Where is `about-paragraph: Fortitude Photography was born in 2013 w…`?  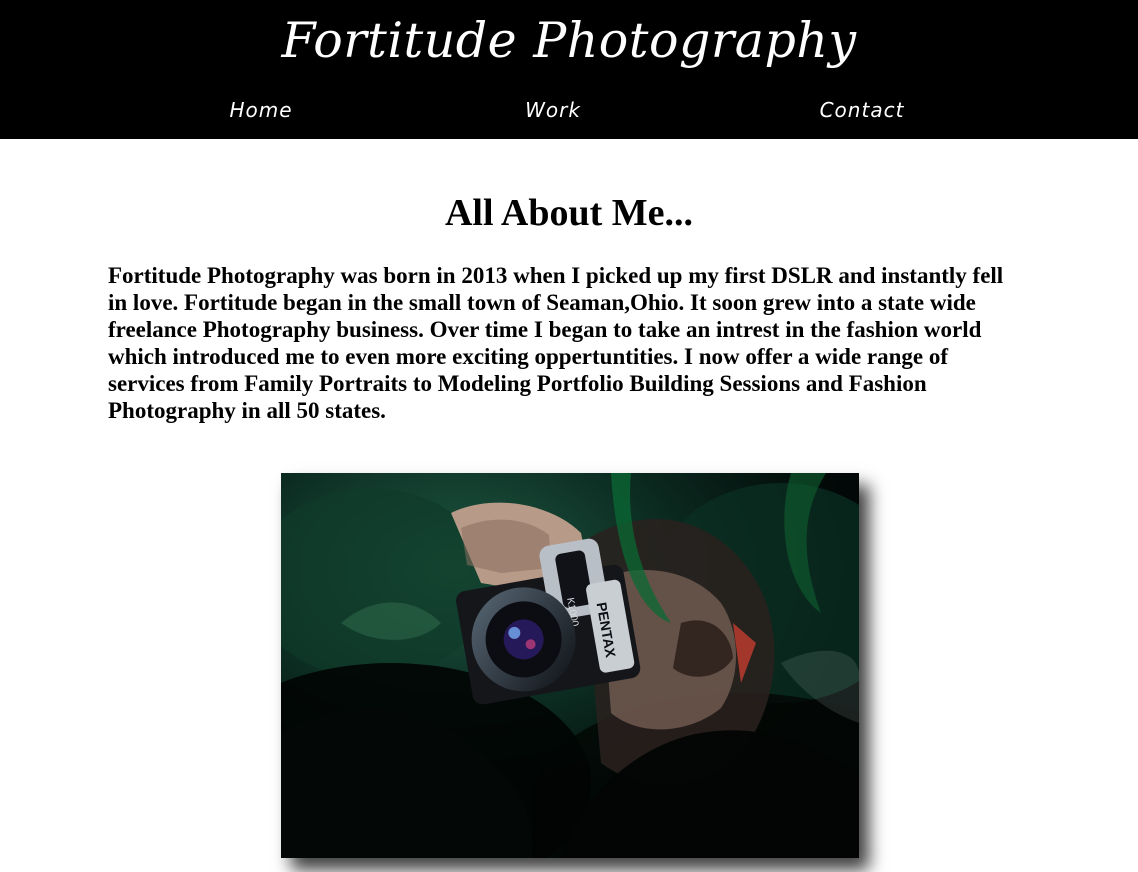 about-paragraph: Fortitude Photography was born in 2013 w… is located at coordinates (556, 343).